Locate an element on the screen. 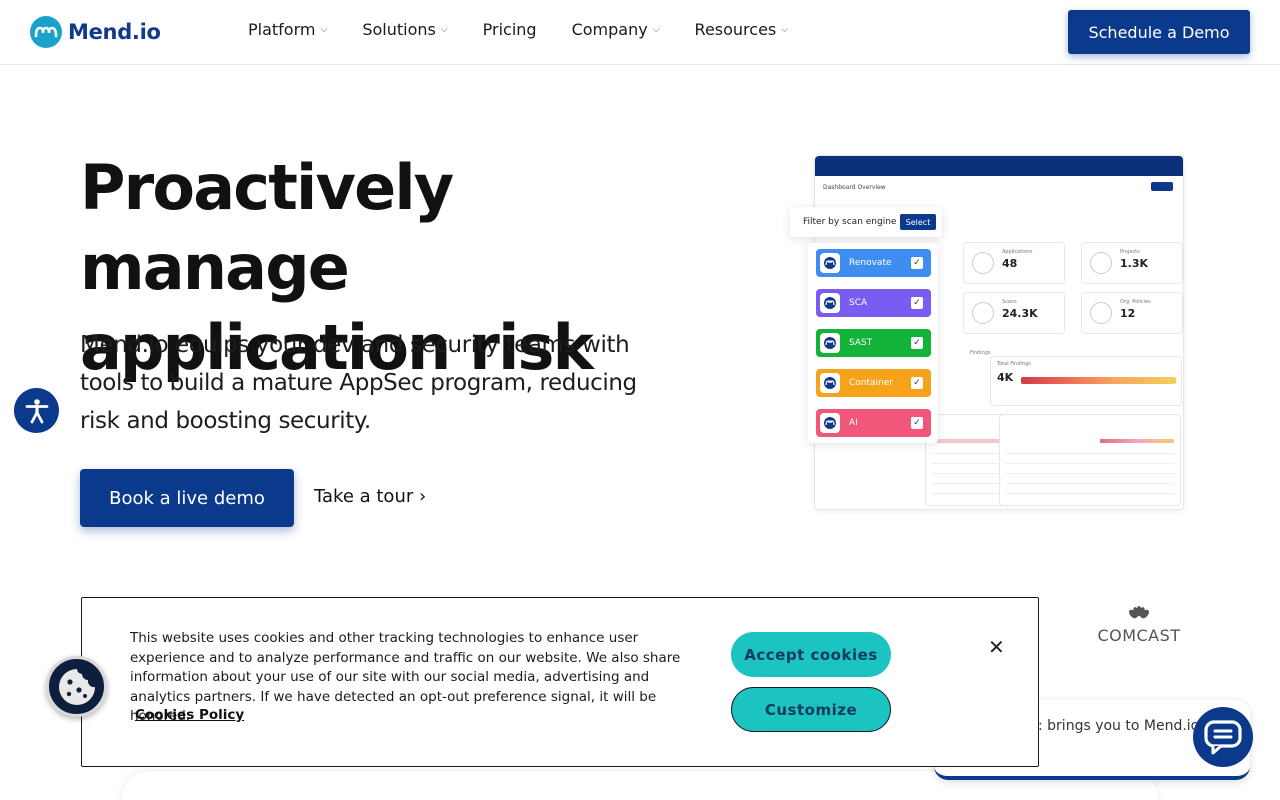 Image resolution: width=1280 pixels, height=800 pixels. book-live-demo-button: Book a live demo is located at coordinates (187, 498).